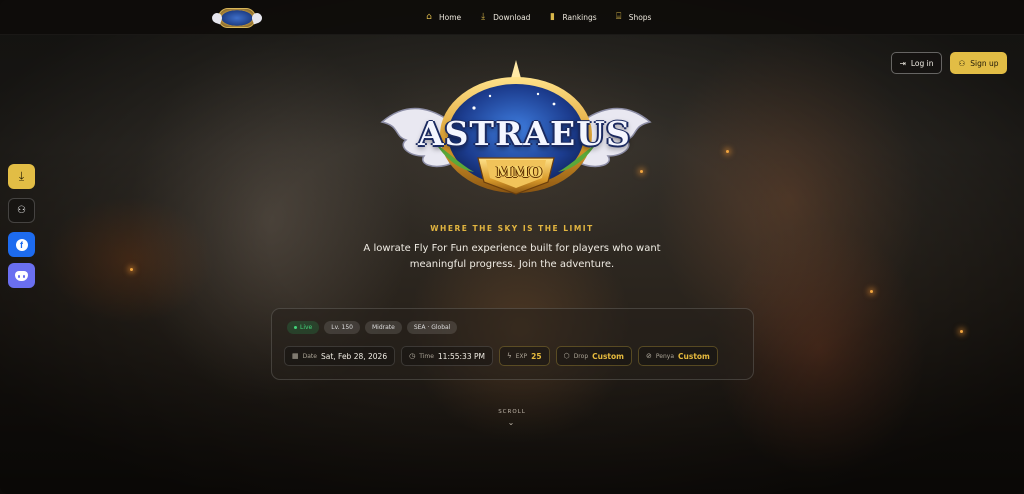 The width and height of the screenshot is (1024, 494). What do you see at coordinates (649, 356) in the screenshot?
I see `coin-icon: ⊘` at bounding box center [649, 356].